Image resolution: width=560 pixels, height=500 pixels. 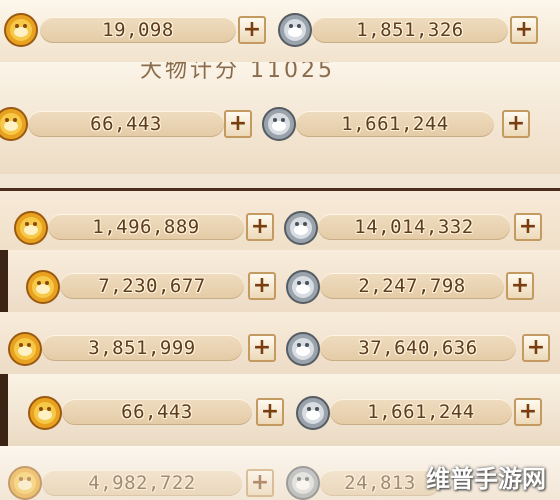 I want to click on gold-amount: 1,496,889, so click(x=146, y=227).